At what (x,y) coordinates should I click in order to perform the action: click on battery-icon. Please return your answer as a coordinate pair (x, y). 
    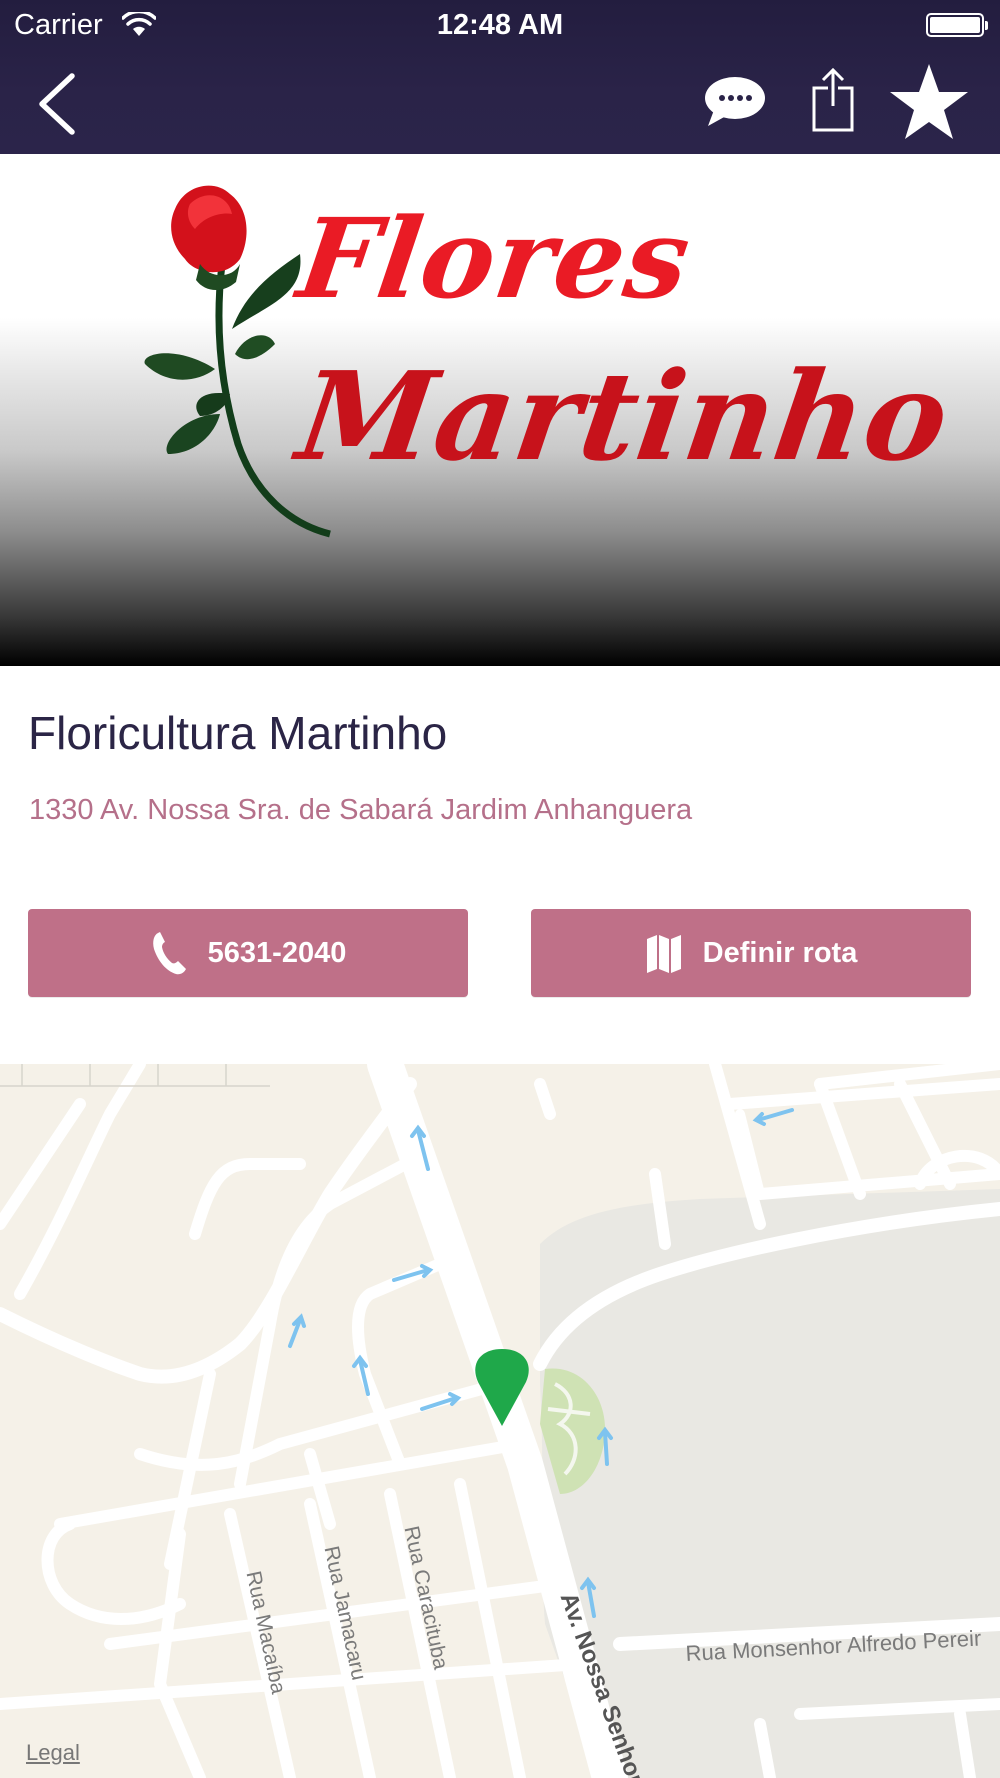
    Looking at the image, I should click on (957, 25).